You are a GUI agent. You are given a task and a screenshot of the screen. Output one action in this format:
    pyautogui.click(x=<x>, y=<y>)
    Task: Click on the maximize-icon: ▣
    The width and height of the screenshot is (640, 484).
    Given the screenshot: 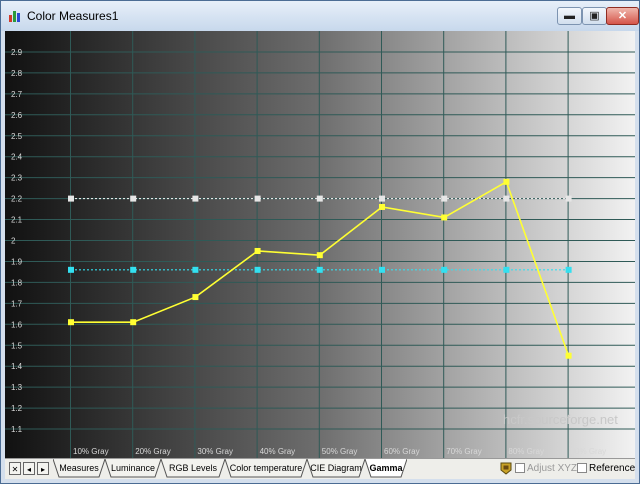 What is the action you would take?
    pyautogui.click(x=594, y=16)
    